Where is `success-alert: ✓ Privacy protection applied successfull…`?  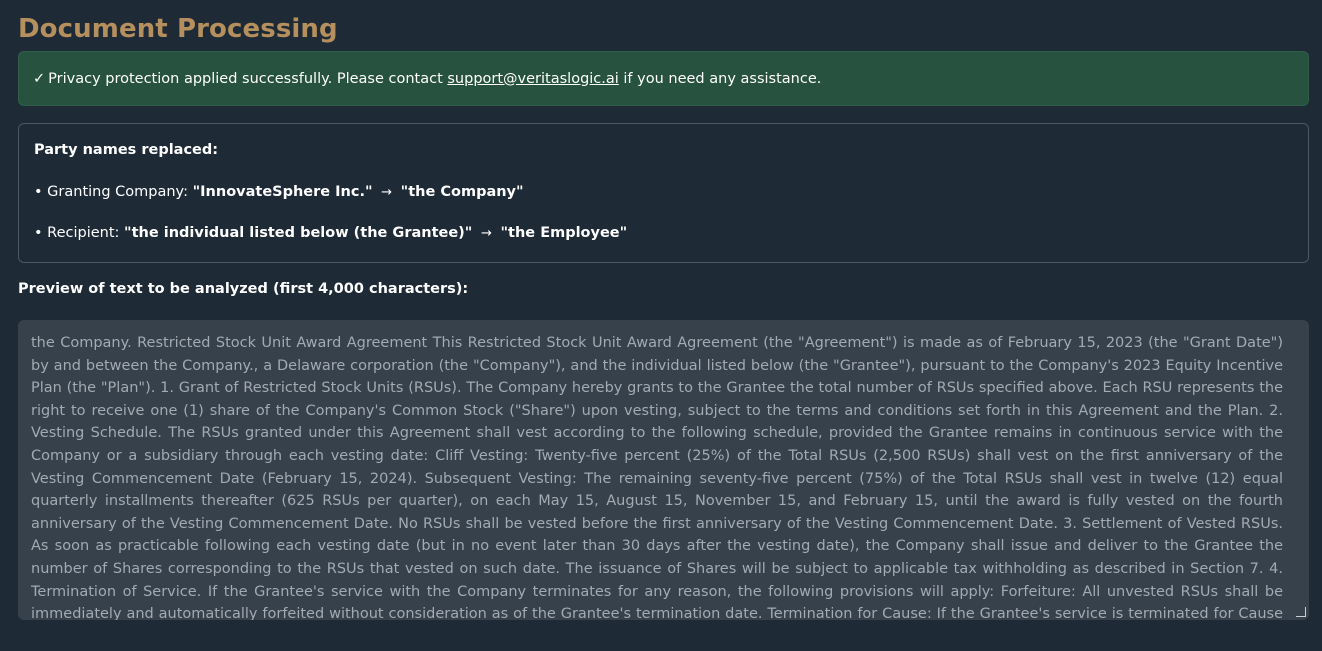 success-alert: ✓ Privacy protection applied successfull… is located at coordinates (663, 78).